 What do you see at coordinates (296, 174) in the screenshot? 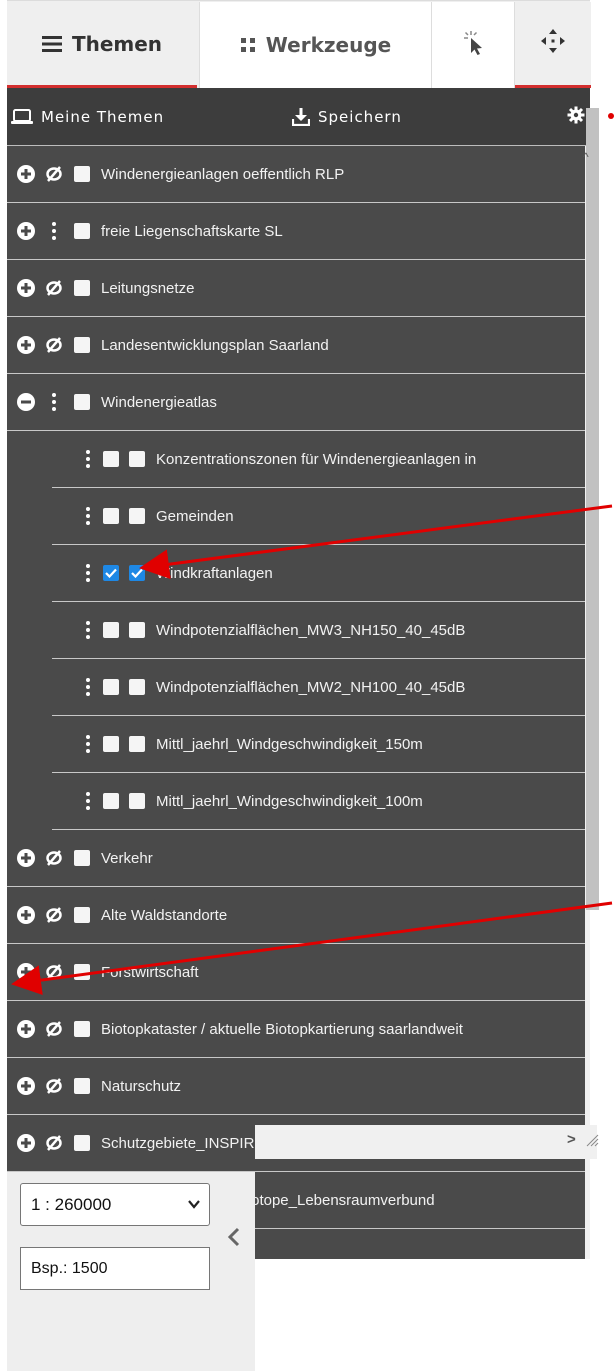
I see `layer-row: Windenergieanlagen oeffentlich RLP` at bounding box center [296, 174].